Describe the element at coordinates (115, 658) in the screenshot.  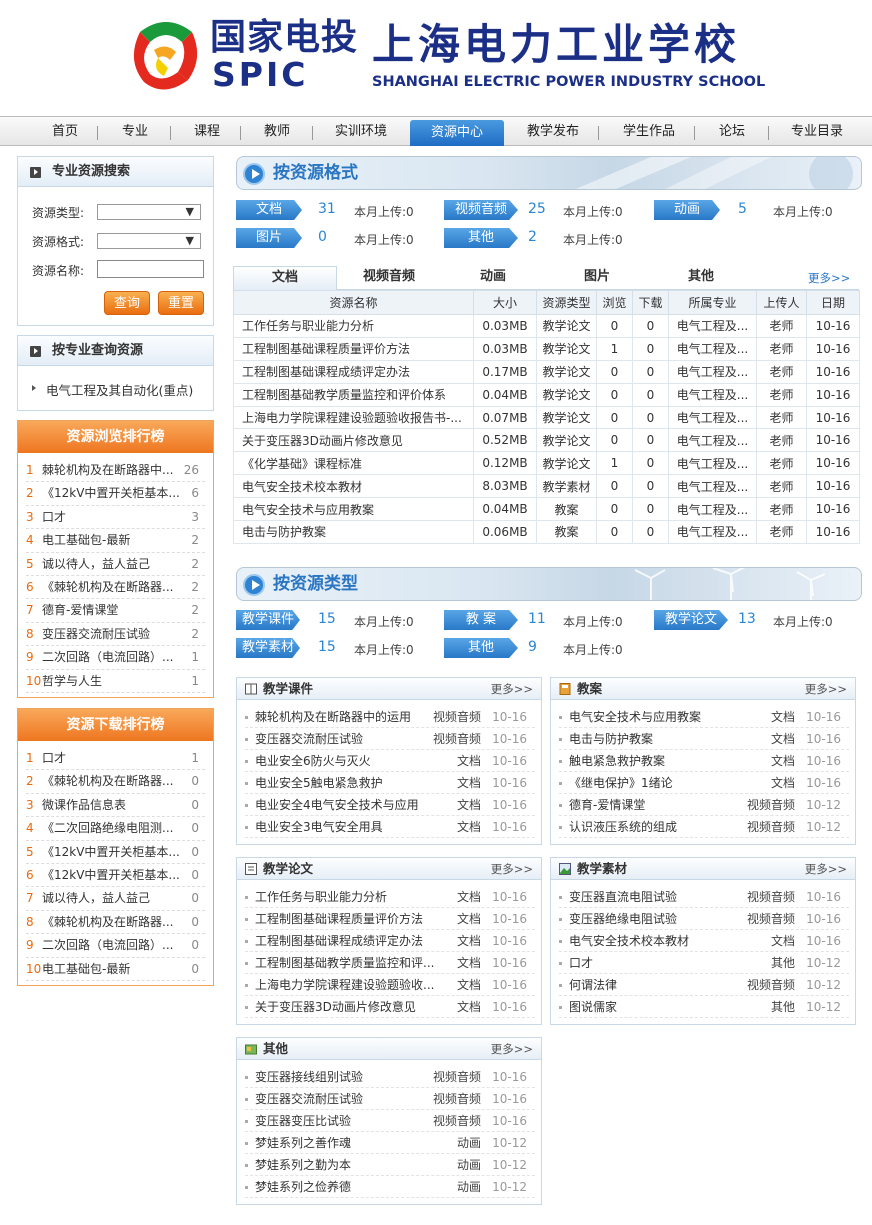
I see `rank-row: 9 二次回路（电流回路）... 1` at that location.